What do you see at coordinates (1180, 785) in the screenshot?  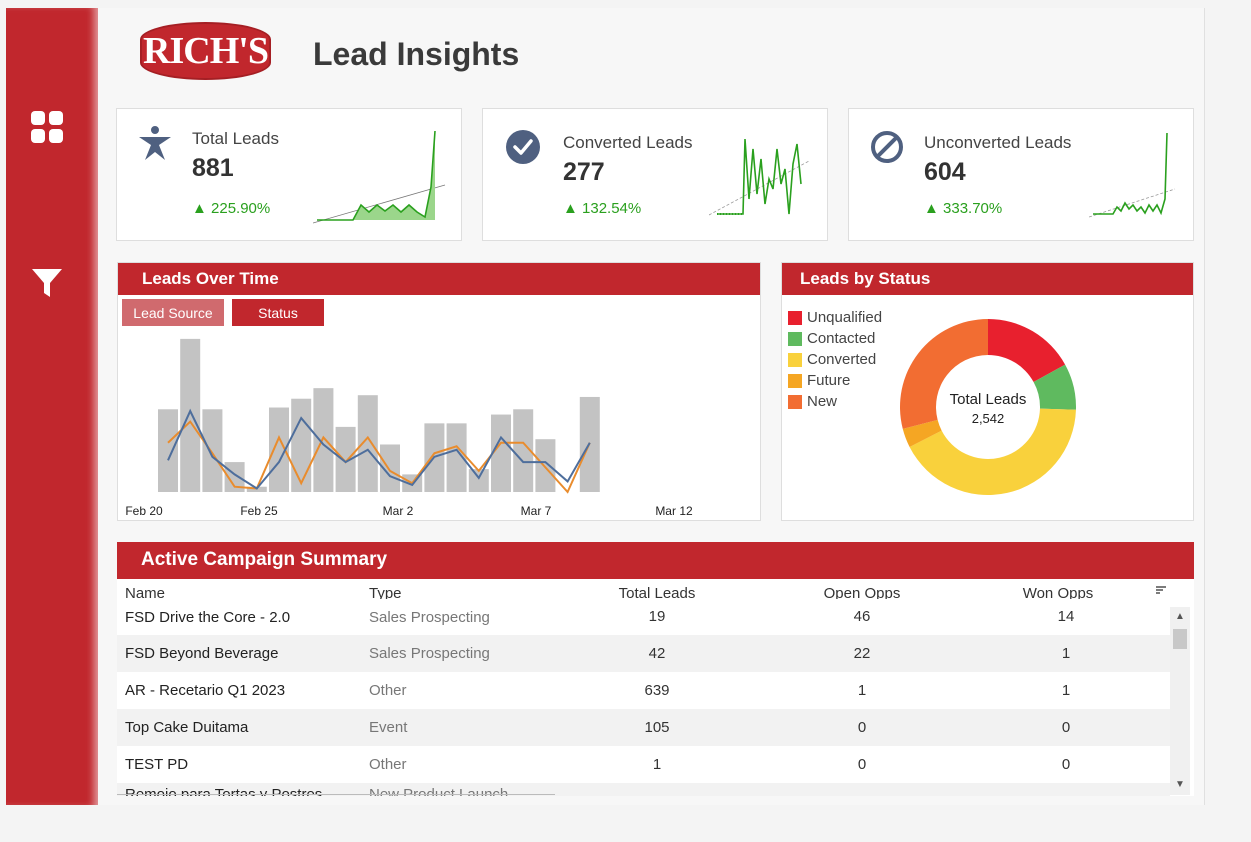 I see `scroll-down-icon: ▼` at bounding box center [1180, 785].